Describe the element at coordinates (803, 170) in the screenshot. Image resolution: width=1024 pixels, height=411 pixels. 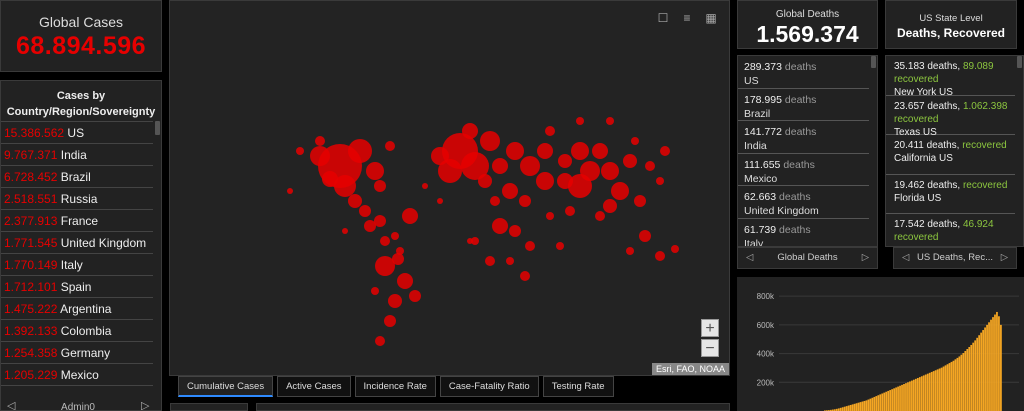
I see `deaths-list-item: 111.655 deaths Mexico` at that location.